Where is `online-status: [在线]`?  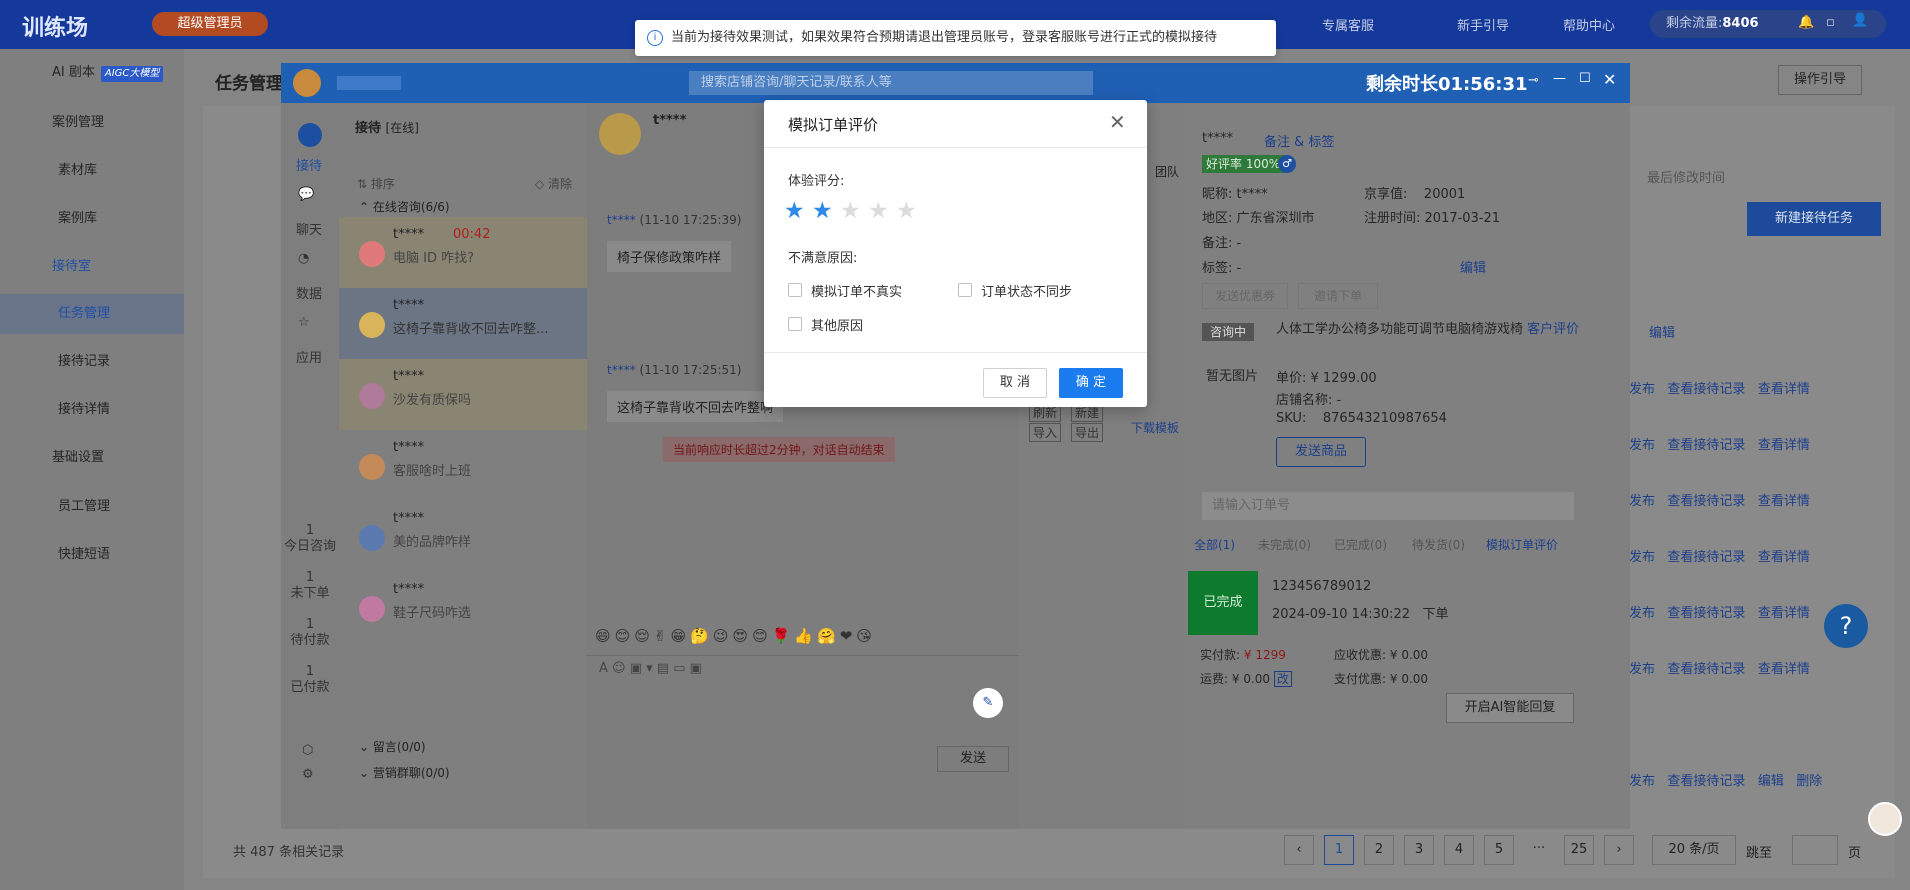
online-status: [在线] is located at coordinates (402, 128).